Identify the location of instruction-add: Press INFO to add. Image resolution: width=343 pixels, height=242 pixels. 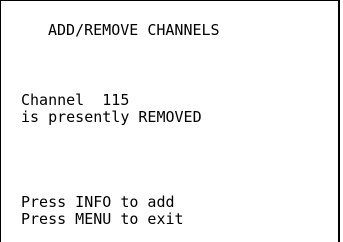
(98, 202).